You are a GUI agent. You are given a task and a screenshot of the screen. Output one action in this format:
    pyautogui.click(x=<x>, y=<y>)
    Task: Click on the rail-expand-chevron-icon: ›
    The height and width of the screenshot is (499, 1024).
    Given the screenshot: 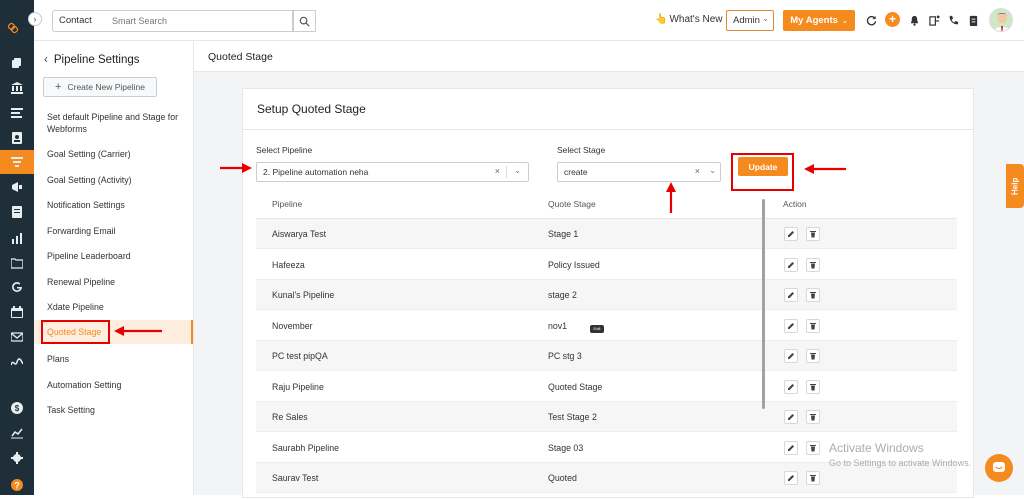 What is the action you would take?
    pyautogui.click(x=35, y=19)
    